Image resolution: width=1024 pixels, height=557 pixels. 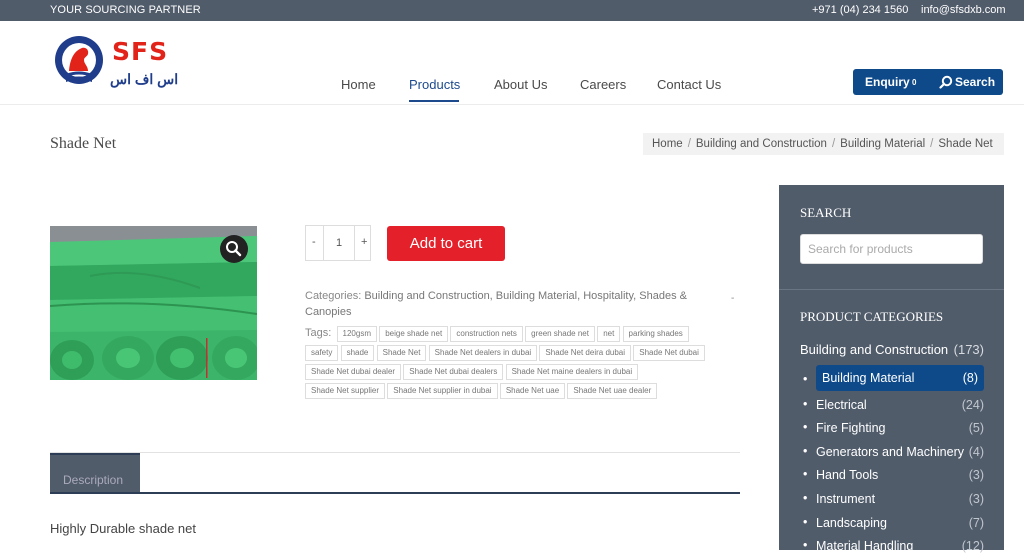 What do you see at coordinates (318, 333) in the screenshot?
I see `tags-label: Tags:` at bounding box center [318, 333].